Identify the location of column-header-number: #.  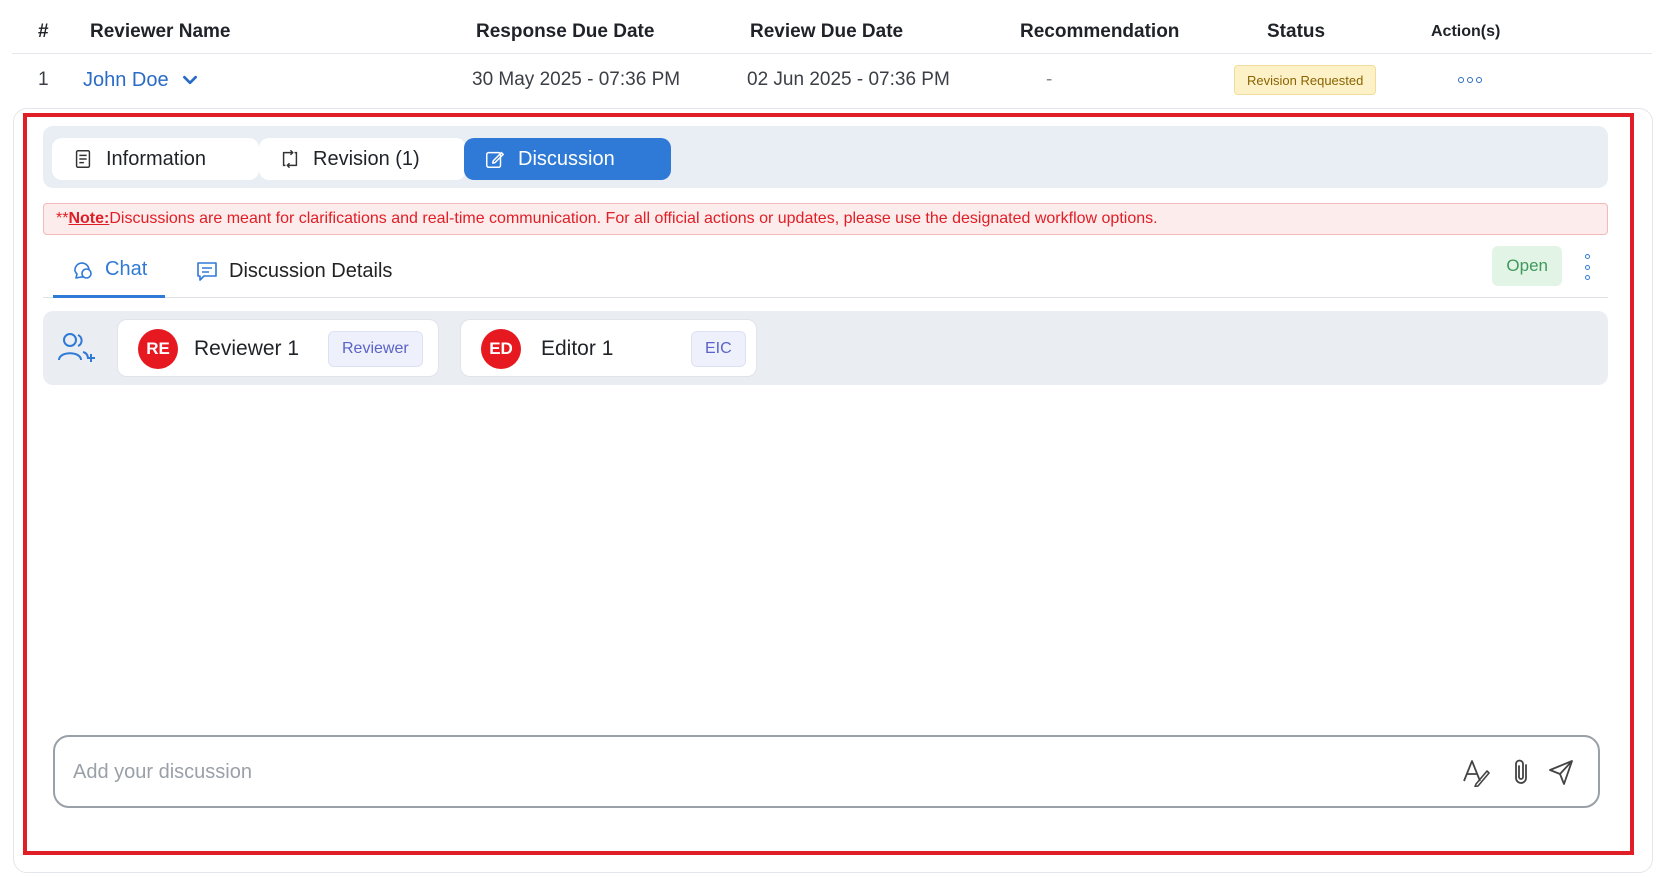
(43, 31).